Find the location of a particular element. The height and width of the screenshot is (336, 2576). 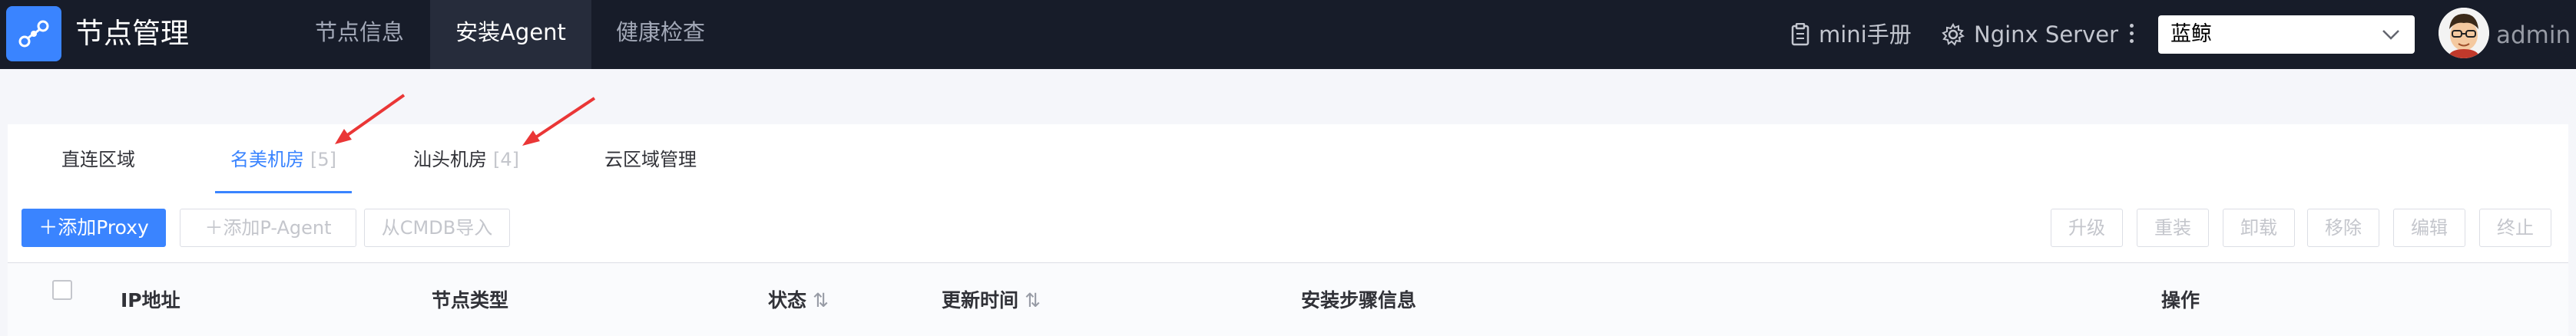

app-title: 节点管理 is located at coordinates (132, 33).